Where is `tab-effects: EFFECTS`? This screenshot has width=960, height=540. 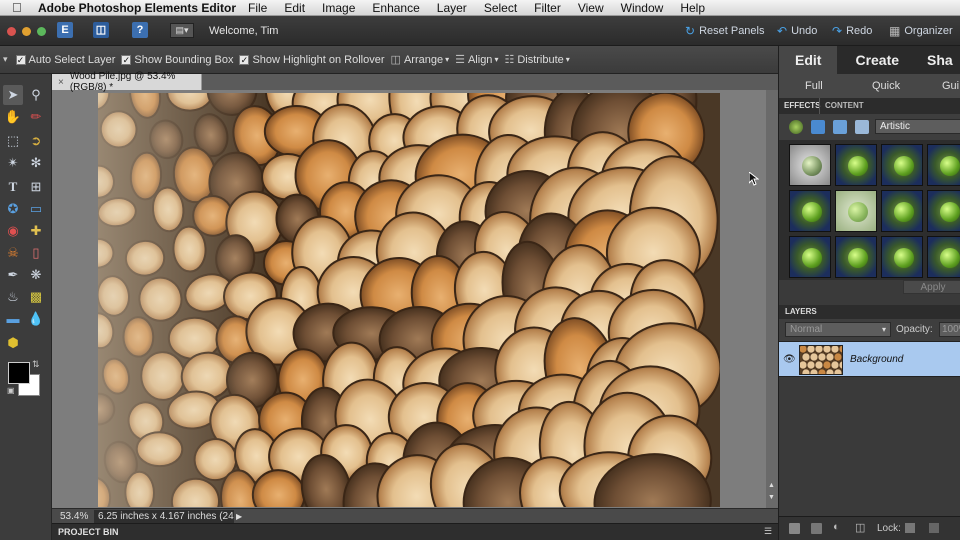 tab-effects: EFFECTS is located at coordinates (802, 105).